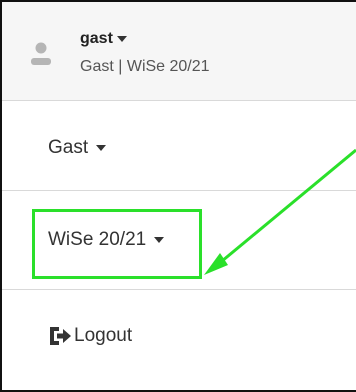 This screenshot has width=356, height=392. I want to click on annotation-arrow-icon, so click(280, 211).